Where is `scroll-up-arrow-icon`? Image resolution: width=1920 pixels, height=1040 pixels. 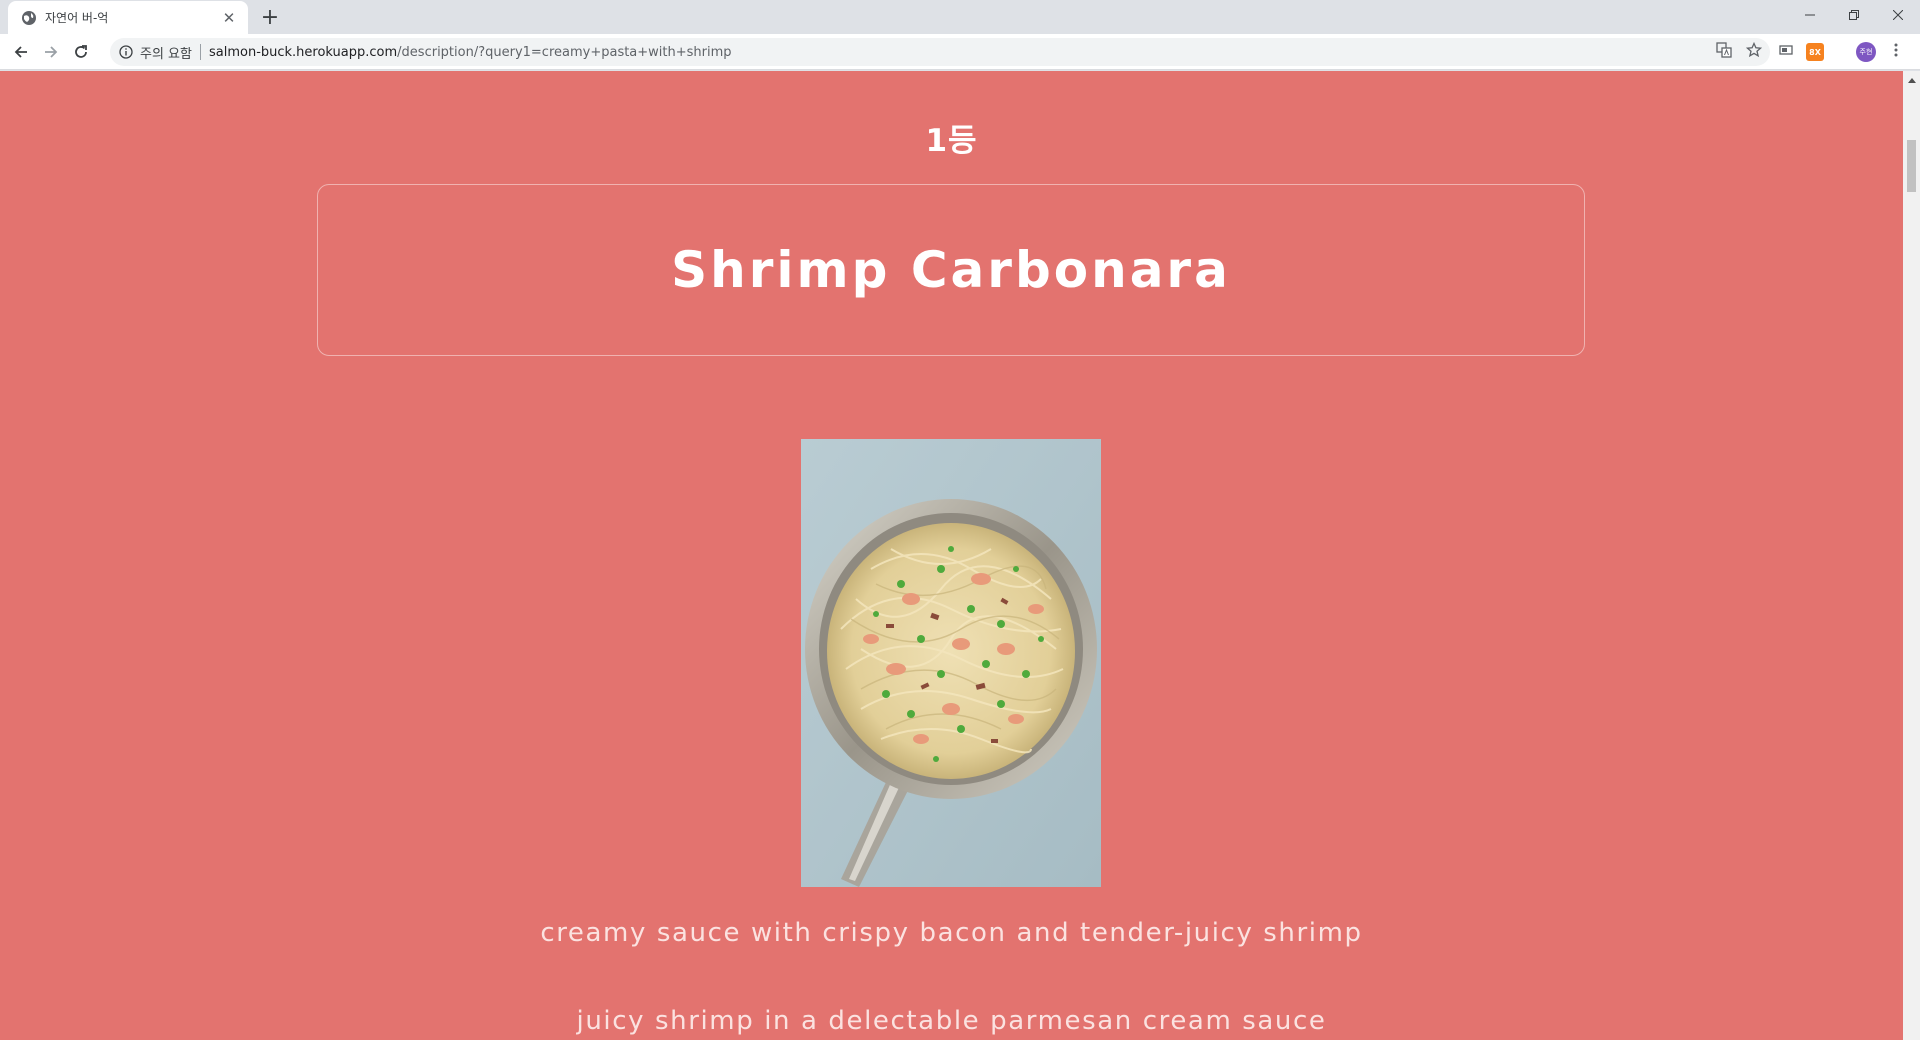 scroll-up-arrow-icon is located at coordinates (1911, 79).